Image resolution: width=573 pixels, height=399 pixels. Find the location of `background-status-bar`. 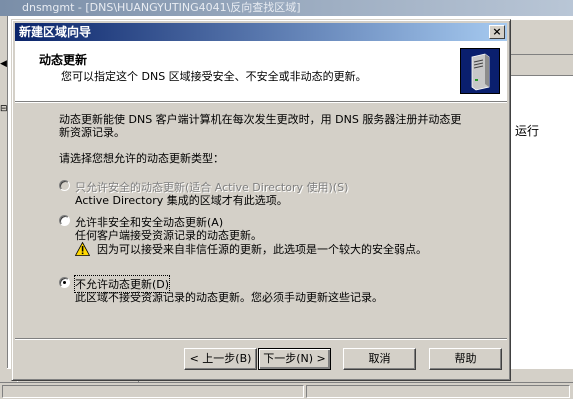

background-status-bar is located at coordinates (286, 390).